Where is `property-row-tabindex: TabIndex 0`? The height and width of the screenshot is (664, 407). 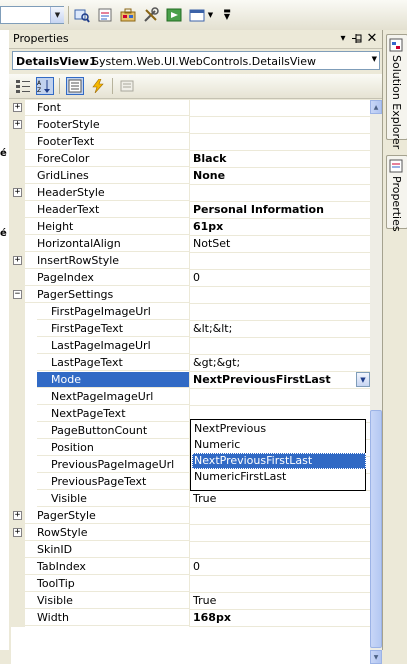 property-row-tabindex: TabIndex 0 is located at coordinates (190, 567).